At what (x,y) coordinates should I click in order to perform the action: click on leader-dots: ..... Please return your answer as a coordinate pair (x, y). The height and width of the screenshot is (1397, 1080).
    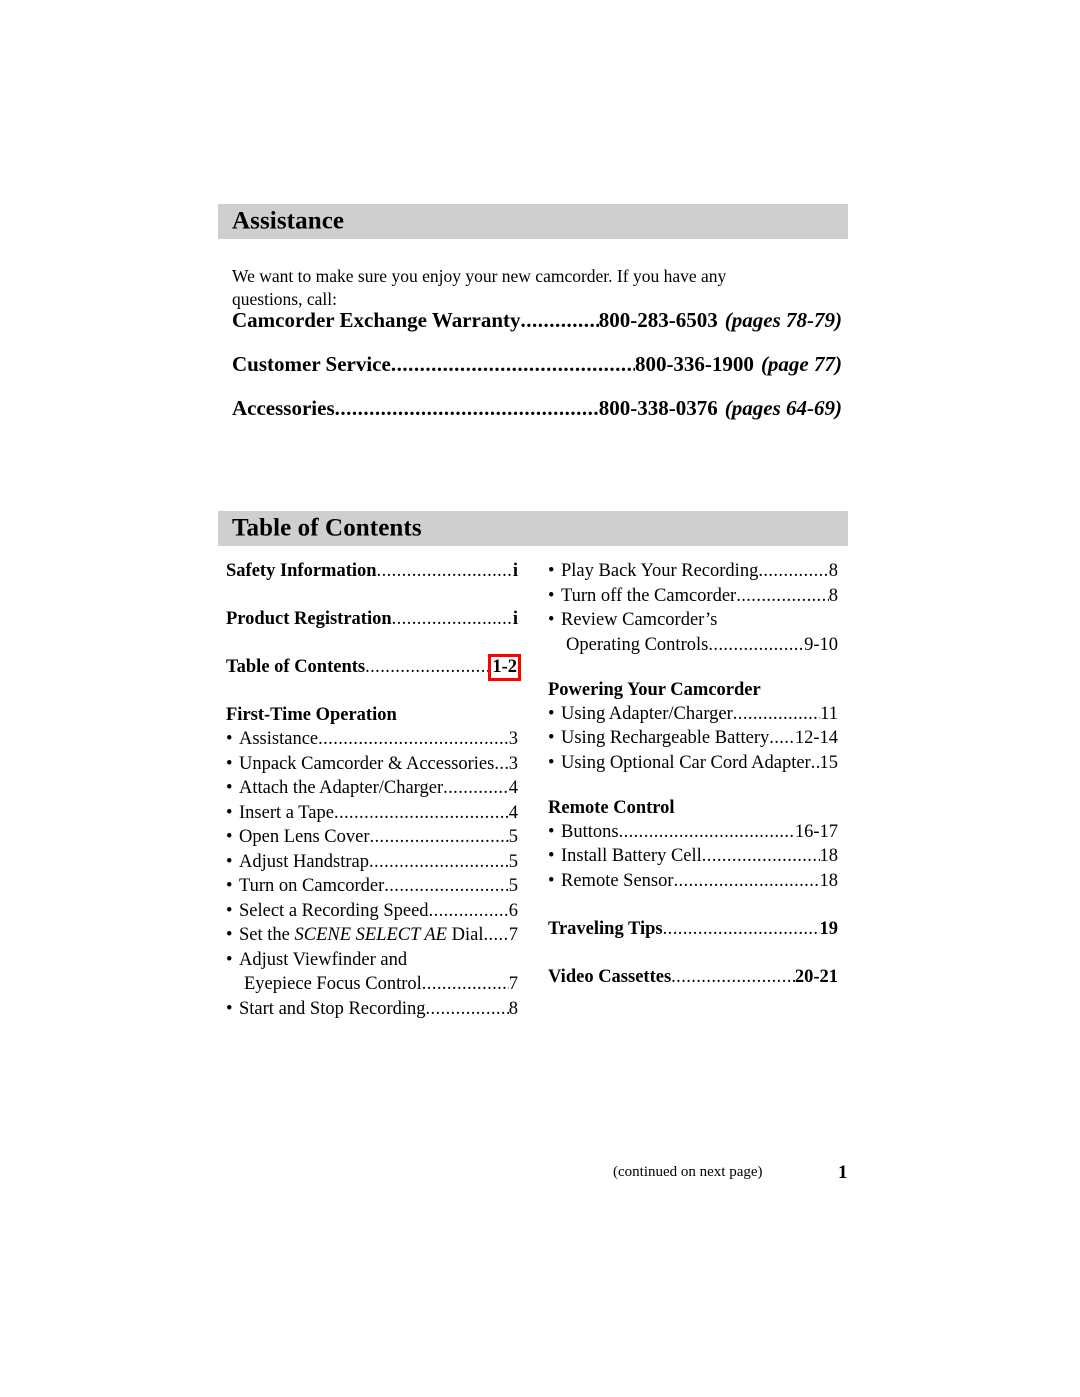
    Looking at the image, I should click on (501, 763).